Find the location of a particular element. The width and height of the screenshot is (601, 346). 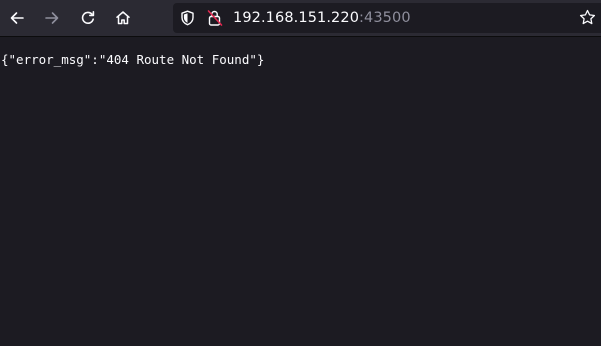

url-port: :43500 is located at coordinates (385, 18).